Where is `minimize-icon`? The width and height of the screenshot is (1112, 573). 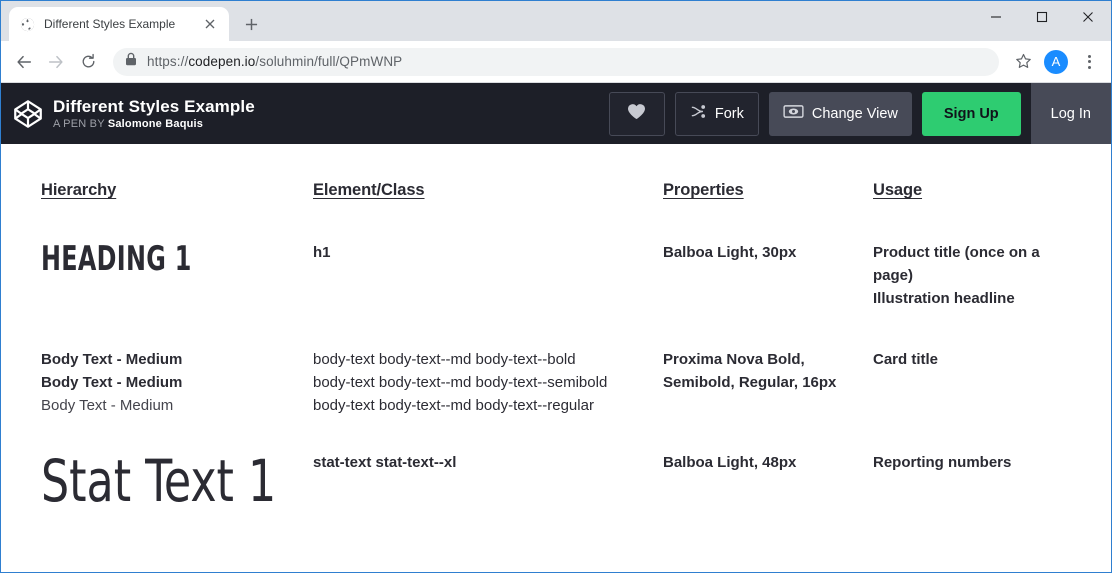
minimize-icon is located at coordinates (996, 17).